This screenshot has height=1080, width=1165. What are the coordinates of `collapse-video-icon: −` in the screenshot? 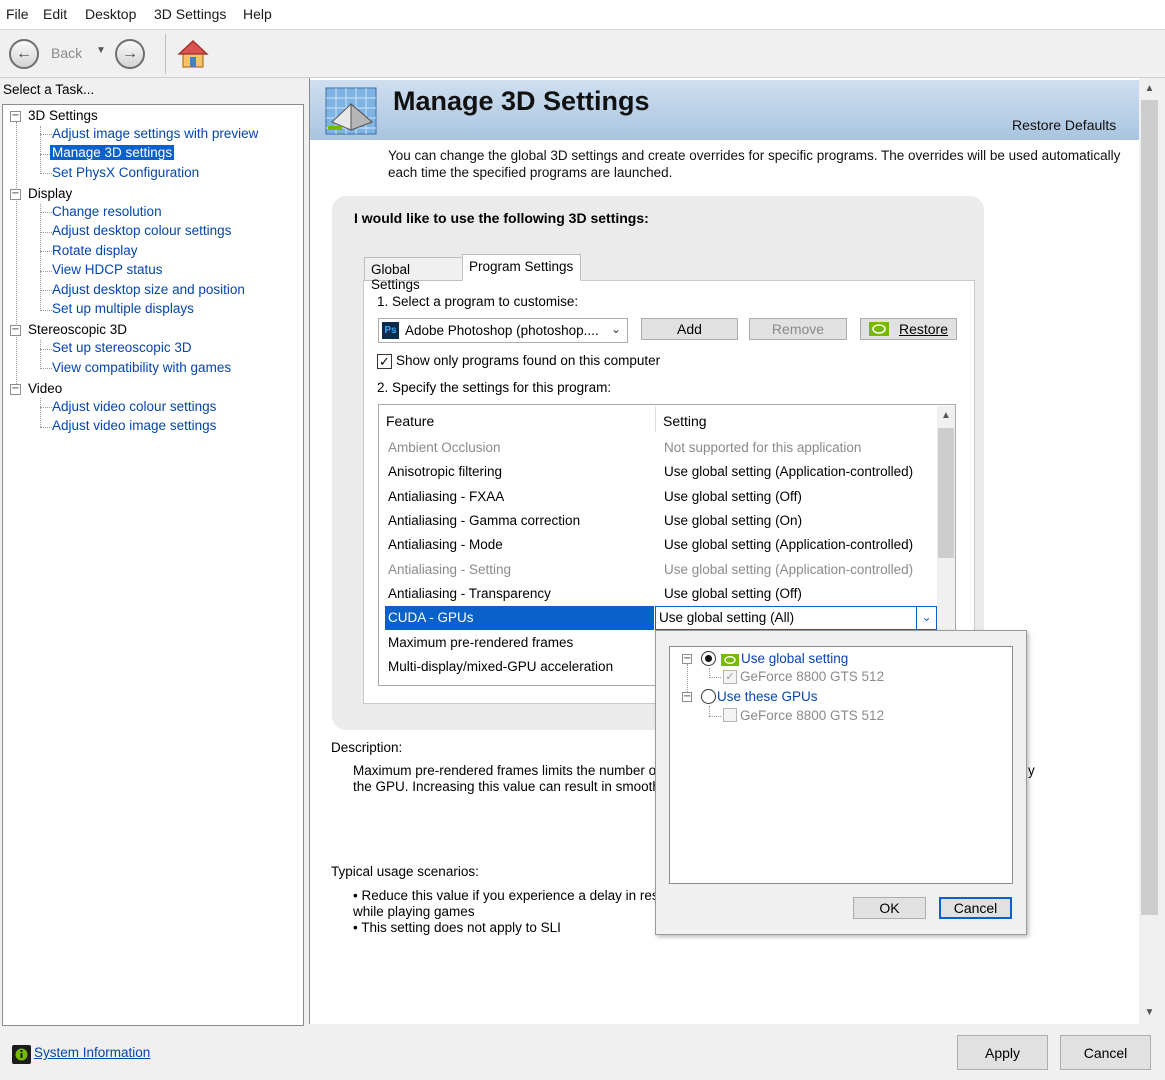 It's located at (15, 389).